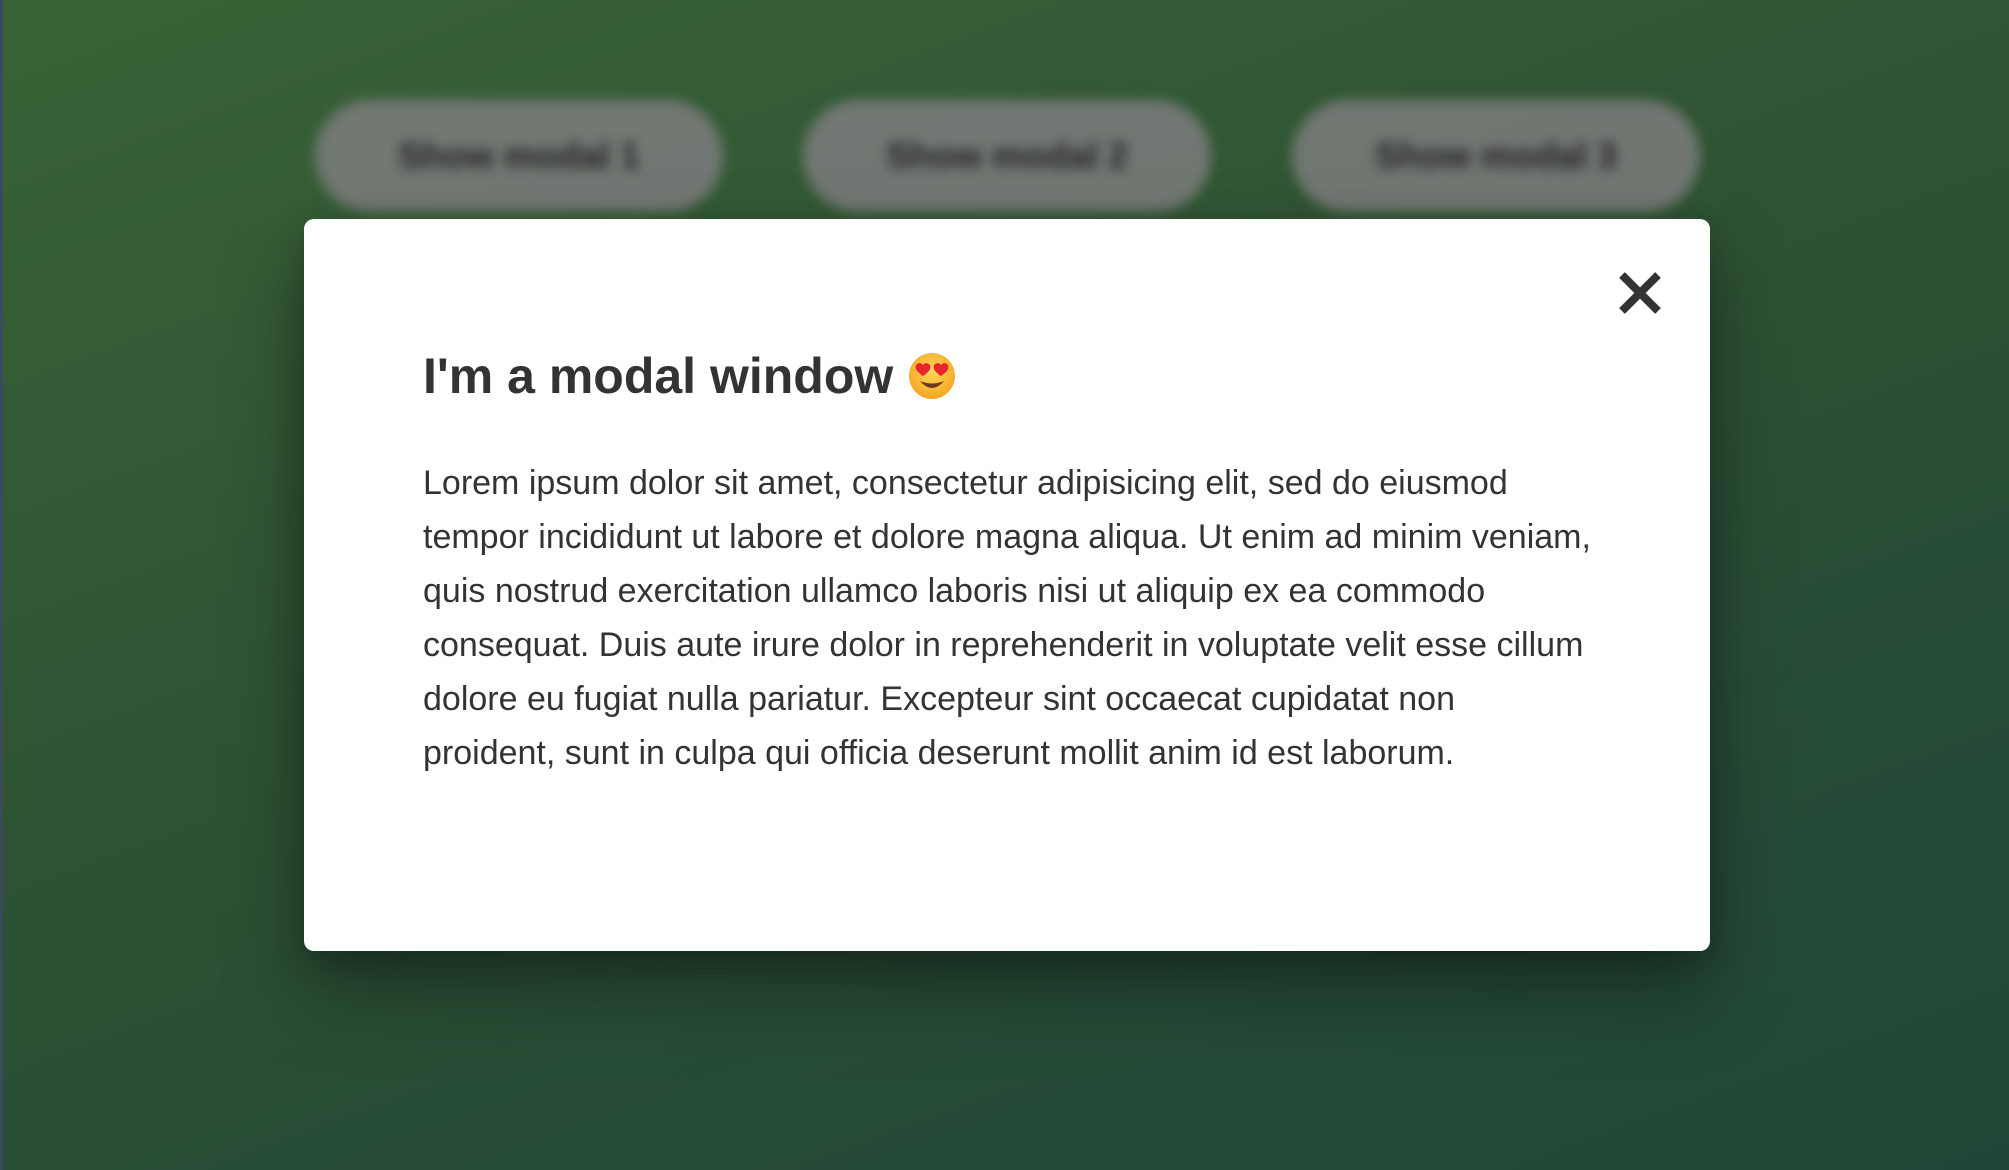 The image size is (2009, 1170). What do you see at coordinates (519, 156) in the screenshot?
I see `show-modal-1-button: Show modal 1` at bounding box center [519, 156].